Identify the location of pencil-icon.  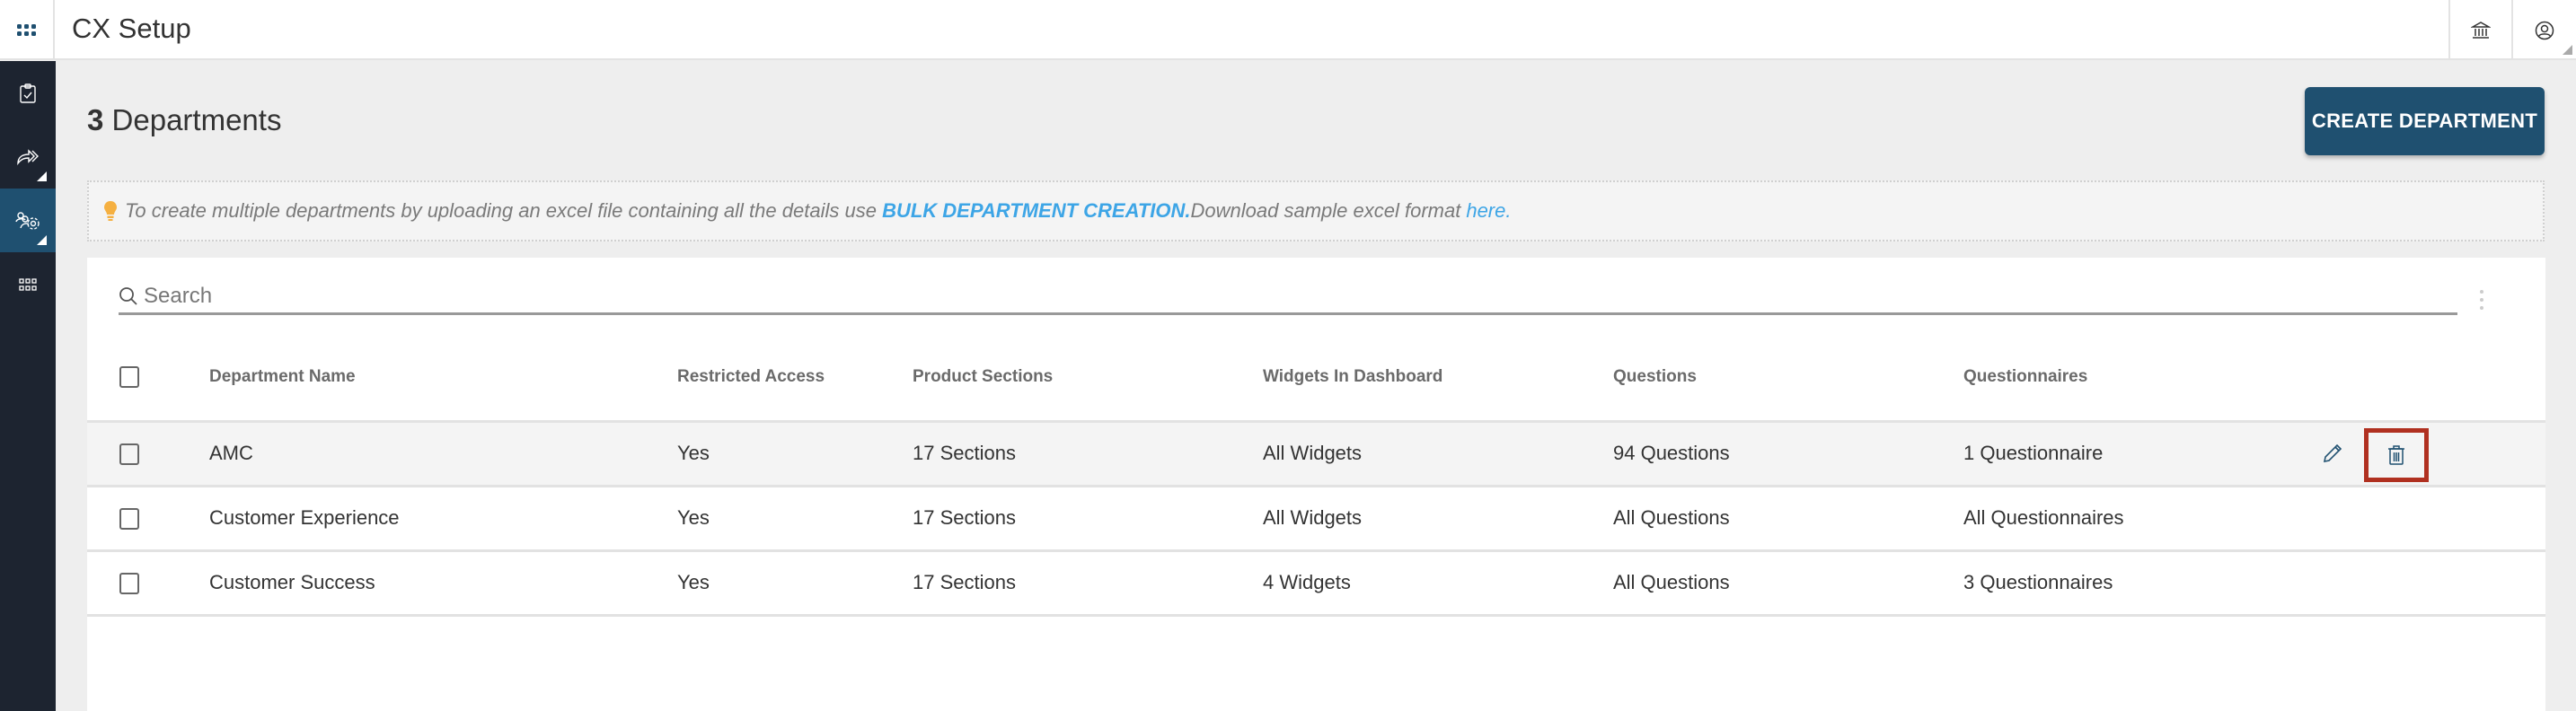
(2332, 452).